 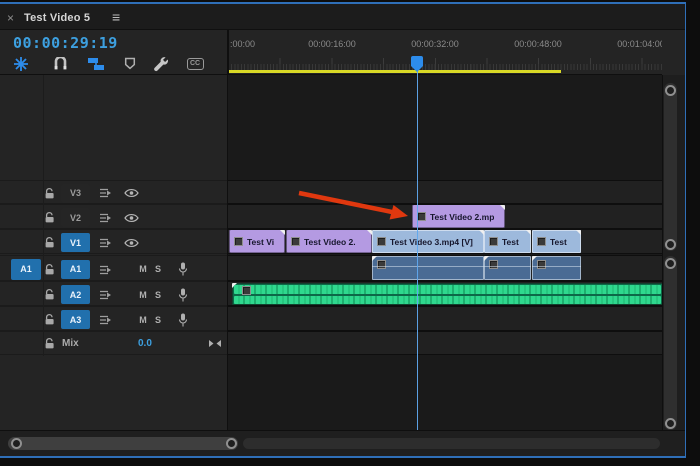 I want to click on clip-a1-3-selected, so click(x=556, y=268).